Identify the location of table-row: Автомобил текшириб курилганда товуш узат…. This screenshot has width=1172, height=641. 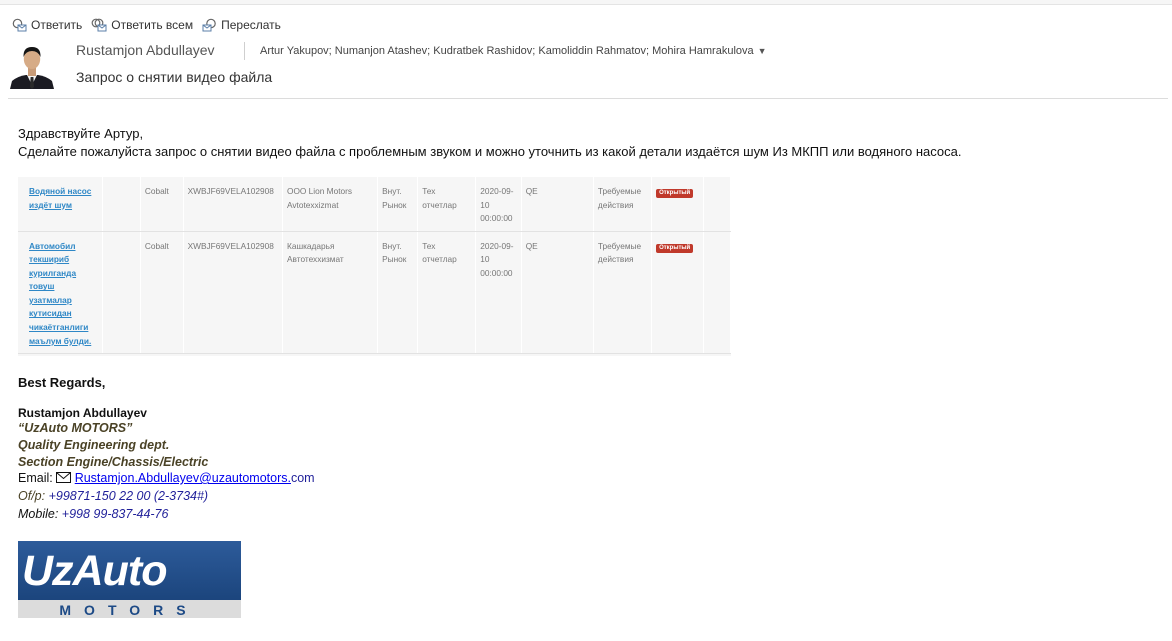
(374, 292).